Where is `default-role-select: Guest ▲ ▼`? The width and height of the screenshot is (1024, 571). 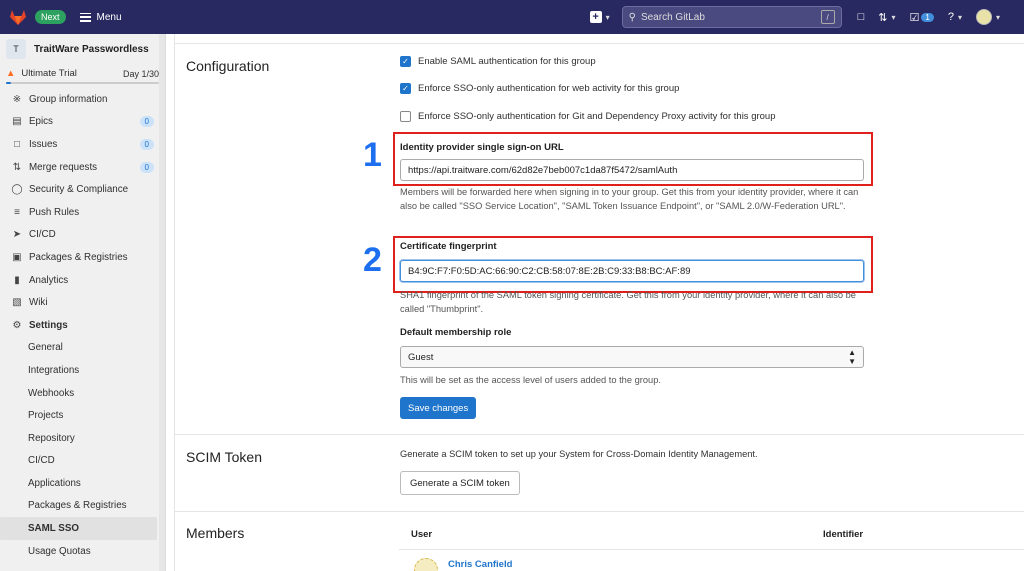 default-role-select: Guest ▲ ▼ is located at coordinates (632, 357).